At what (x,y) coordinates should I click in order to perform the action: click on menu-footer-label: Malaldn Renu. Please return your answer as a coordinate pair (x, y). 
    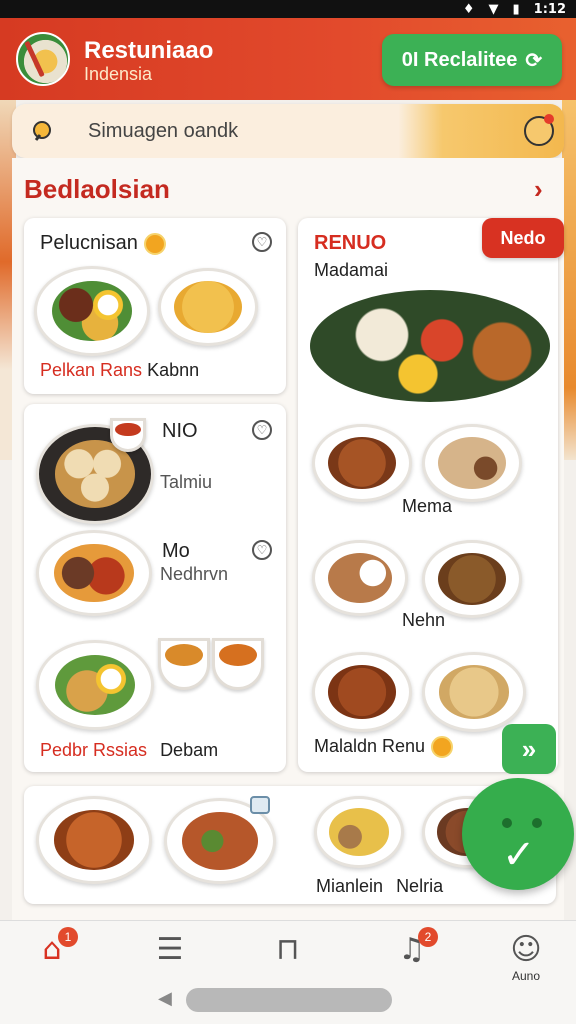
    Looking at the image, I should click on (384, 747).